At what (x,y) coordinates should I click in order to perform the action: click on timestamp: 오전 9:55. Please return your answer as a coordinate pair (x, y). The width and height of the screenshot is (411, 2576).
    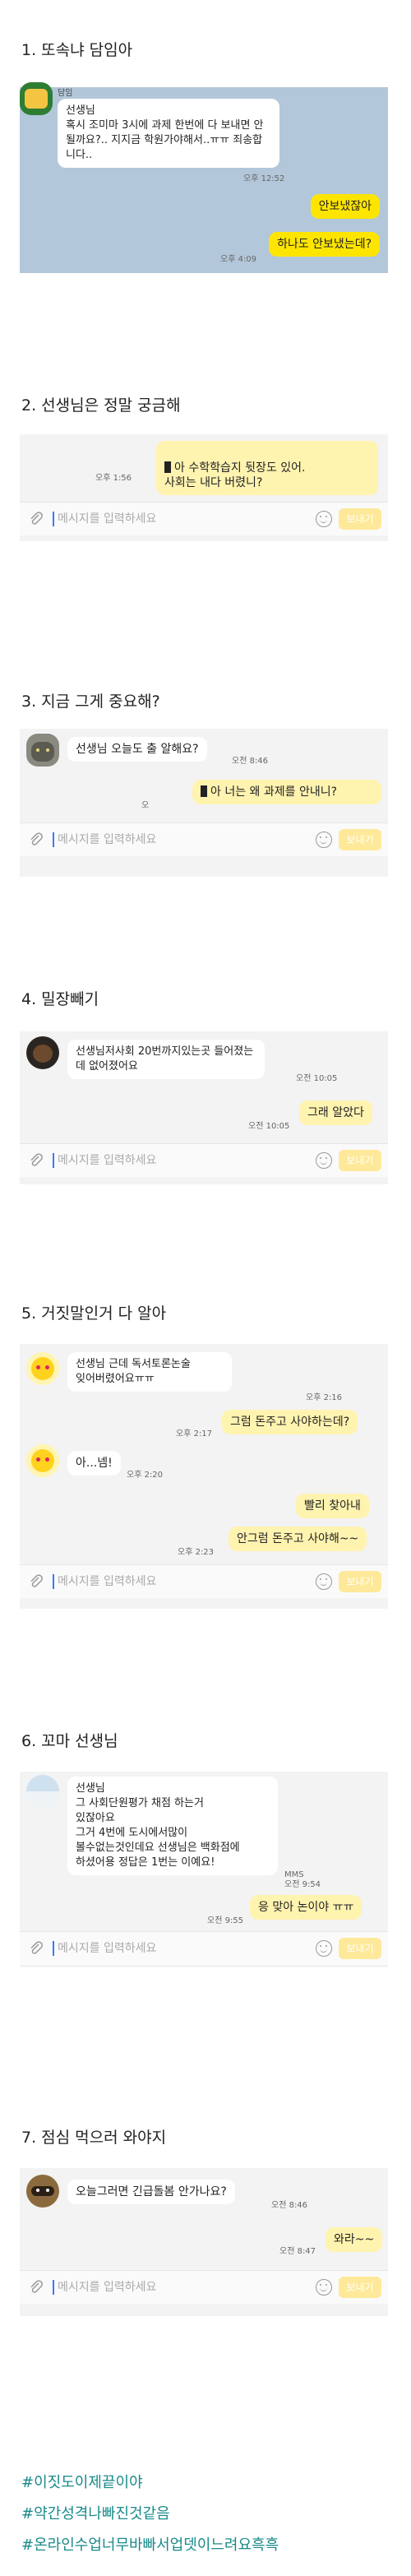
    Looking at the image, I should click on (225, 1921).